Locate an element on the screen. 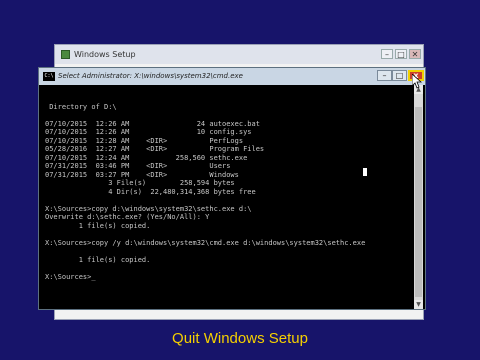  vertical-scrollbar: ▲ ▼ is located at coordinates (418, 197).